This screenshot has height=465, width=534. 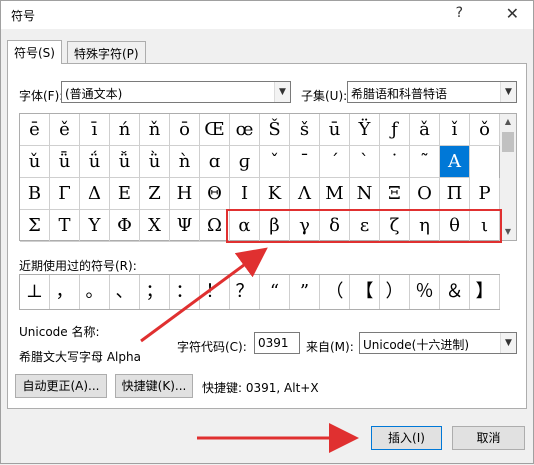 What do you see at coordinates (305, 194) in the screenshot?
I see `symbol-cell: Λ` at bounding box center [305, 194].